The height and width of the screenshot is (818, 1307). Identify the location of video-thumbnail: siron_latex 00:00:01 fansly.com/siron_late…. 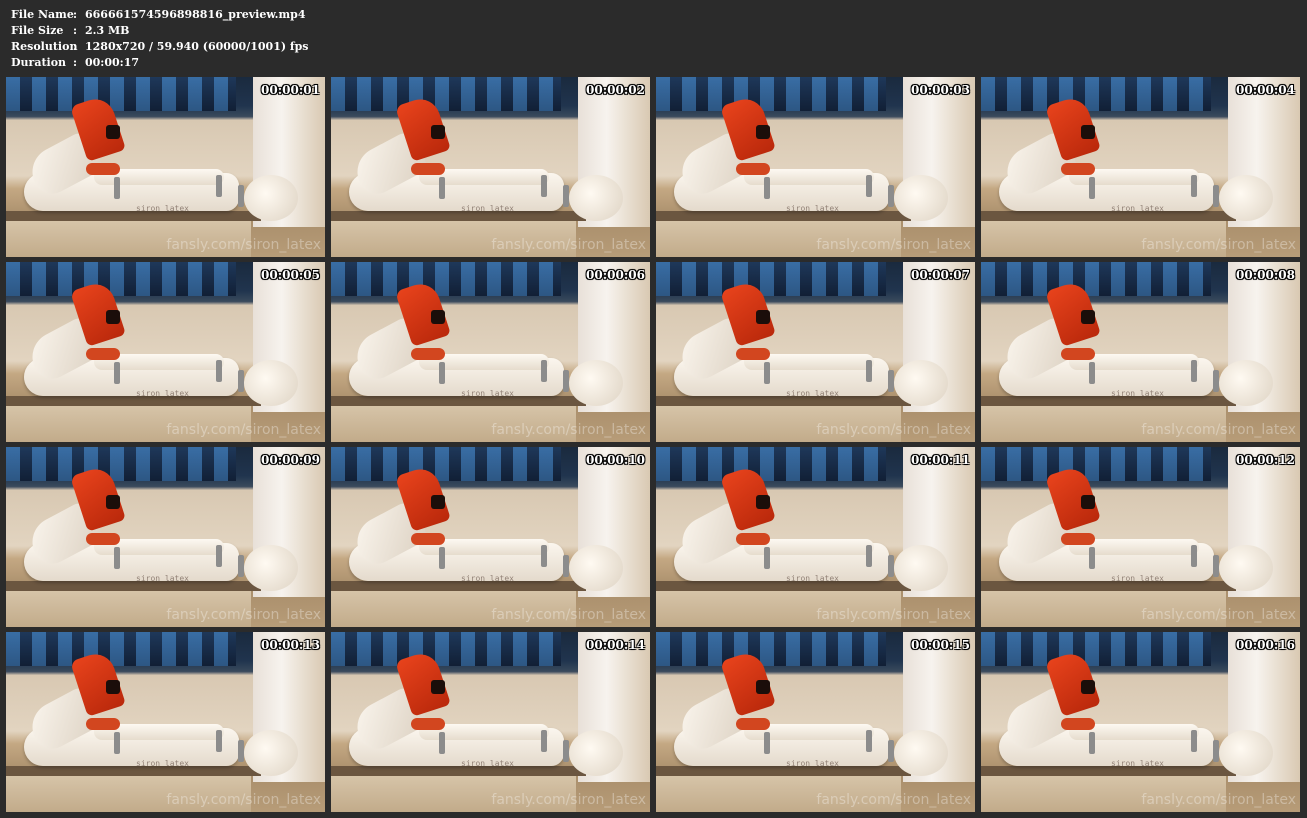
(165, 167).